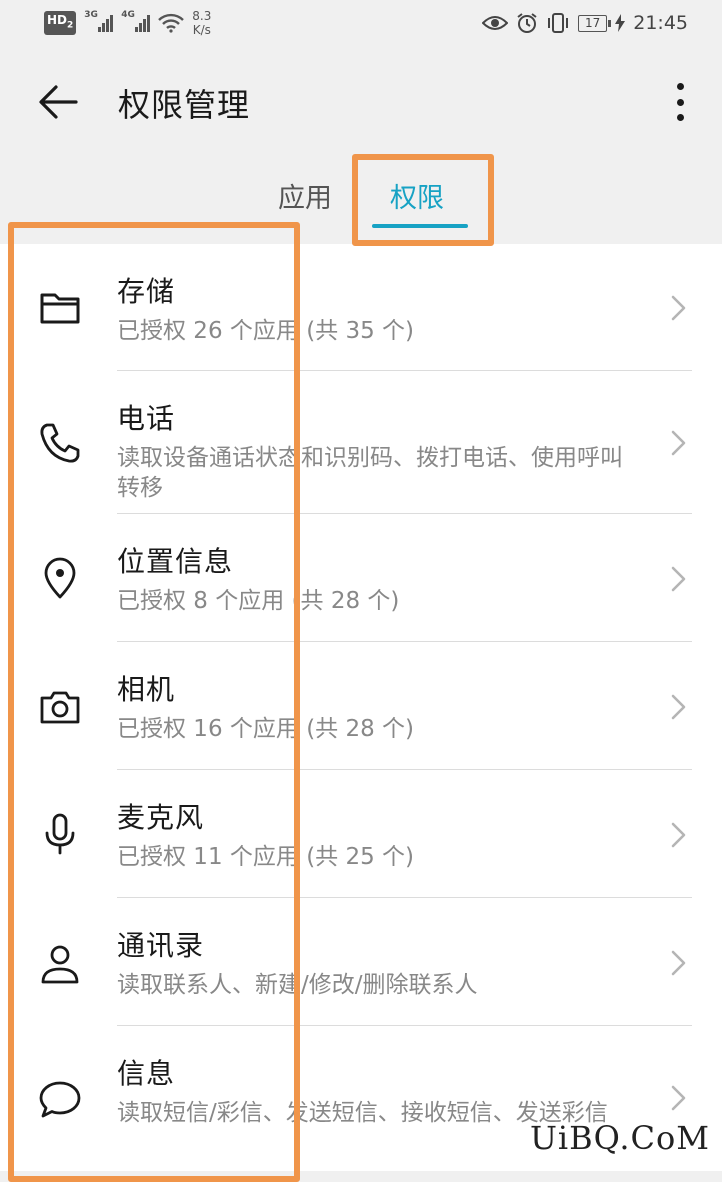  Describe the element at coordinates (136, 21) in the screenshot. I see `signal-icon-2: 4G` at that location.